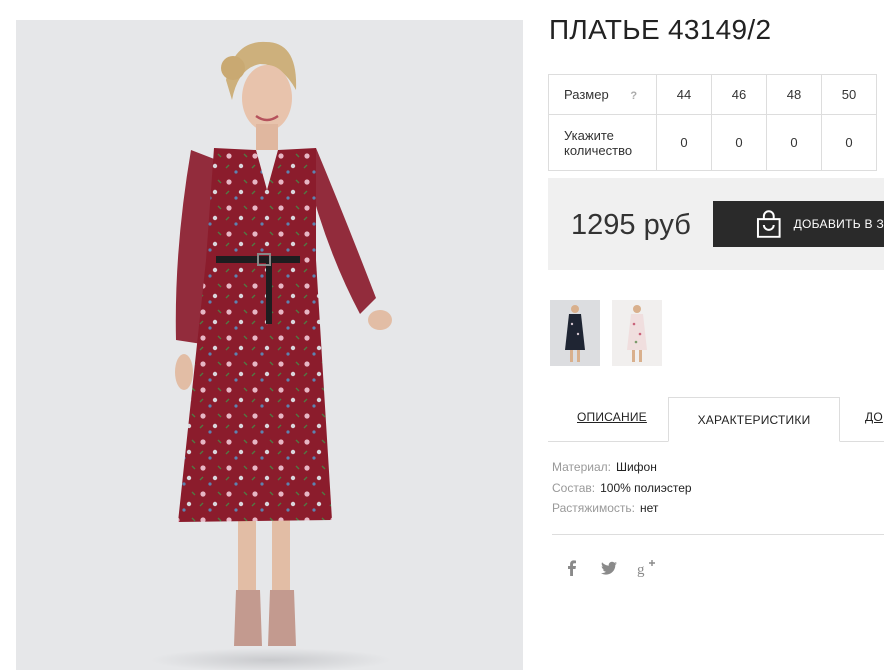 This screenshot has width=884, height=670. I want to click on quantity-label-line1: Укажите, so click(589, 135).